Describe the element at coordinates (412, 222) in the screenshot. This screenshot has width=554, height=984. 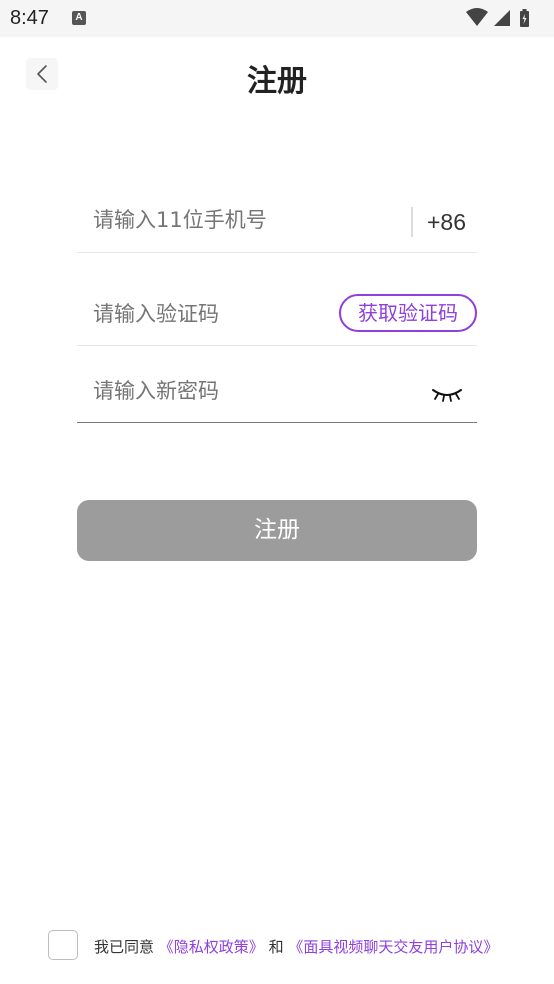
I see `country-code-separator` at that location.